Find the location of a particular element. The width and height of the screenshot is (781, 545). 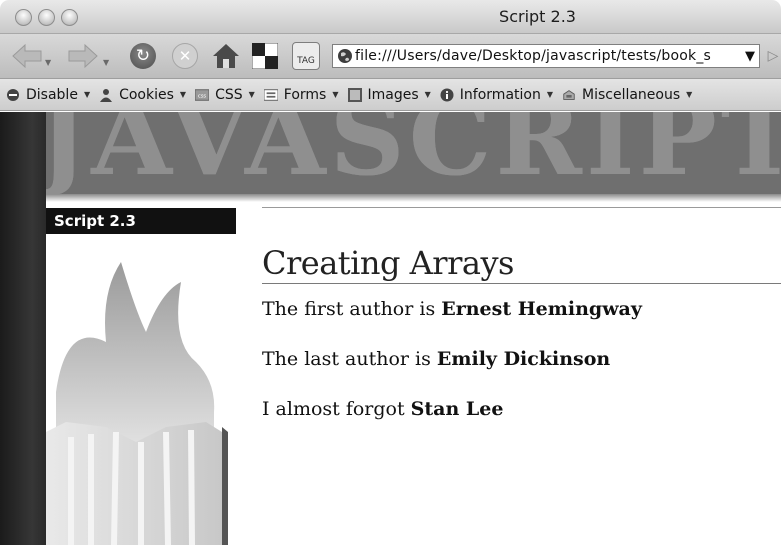

tag-icon: TAG is located at coordinates (306, 56).